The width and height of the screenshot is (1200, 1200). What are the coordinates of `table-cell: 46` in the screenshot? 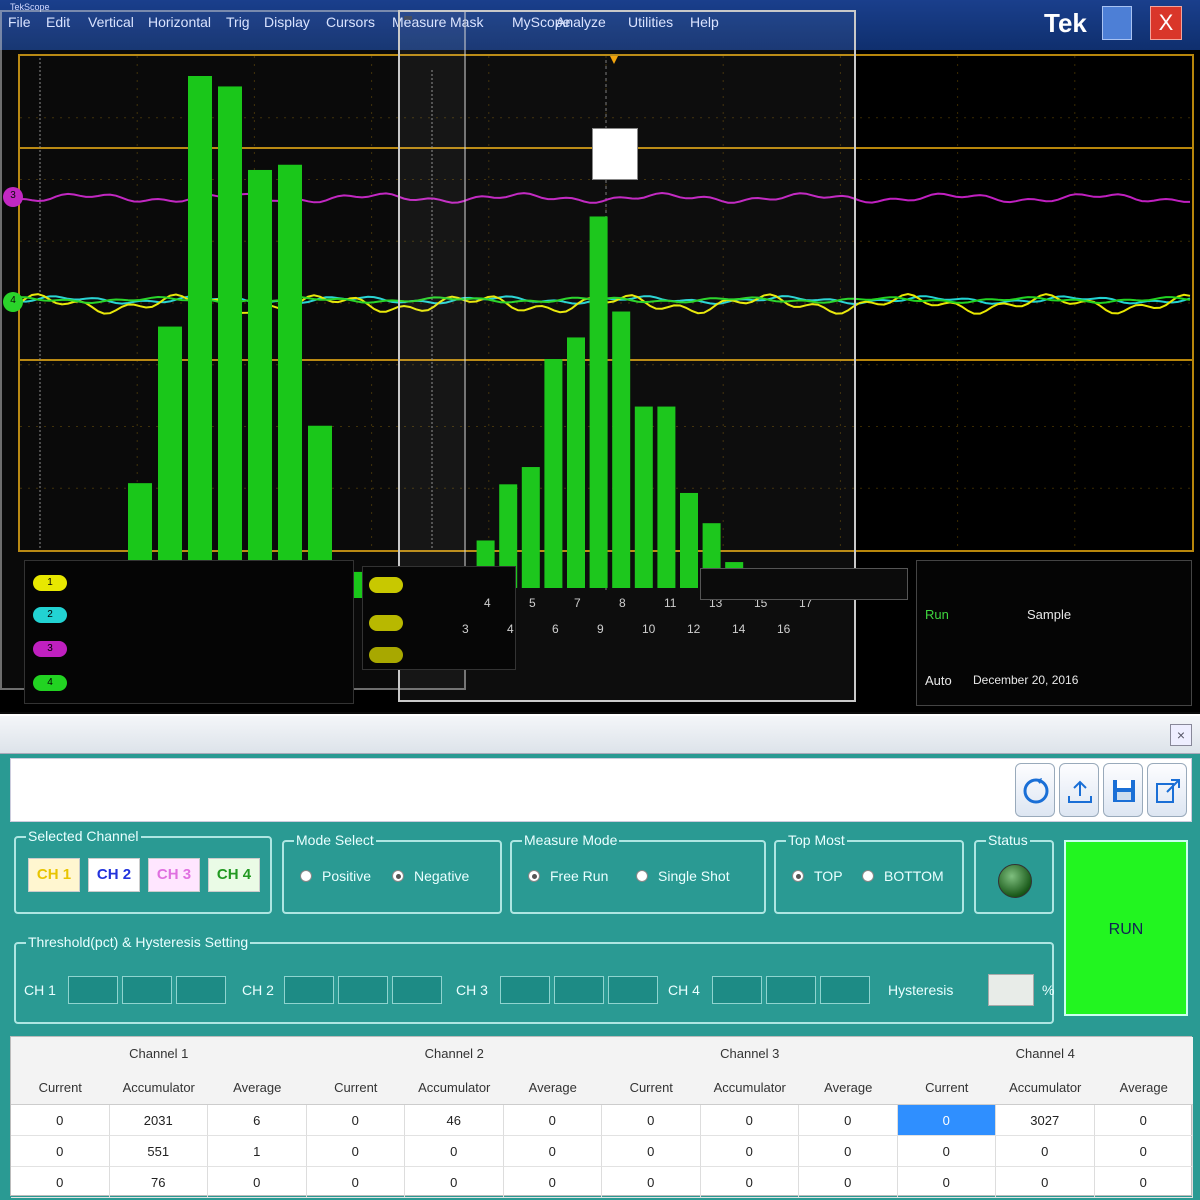 It's located at (454, 1120).